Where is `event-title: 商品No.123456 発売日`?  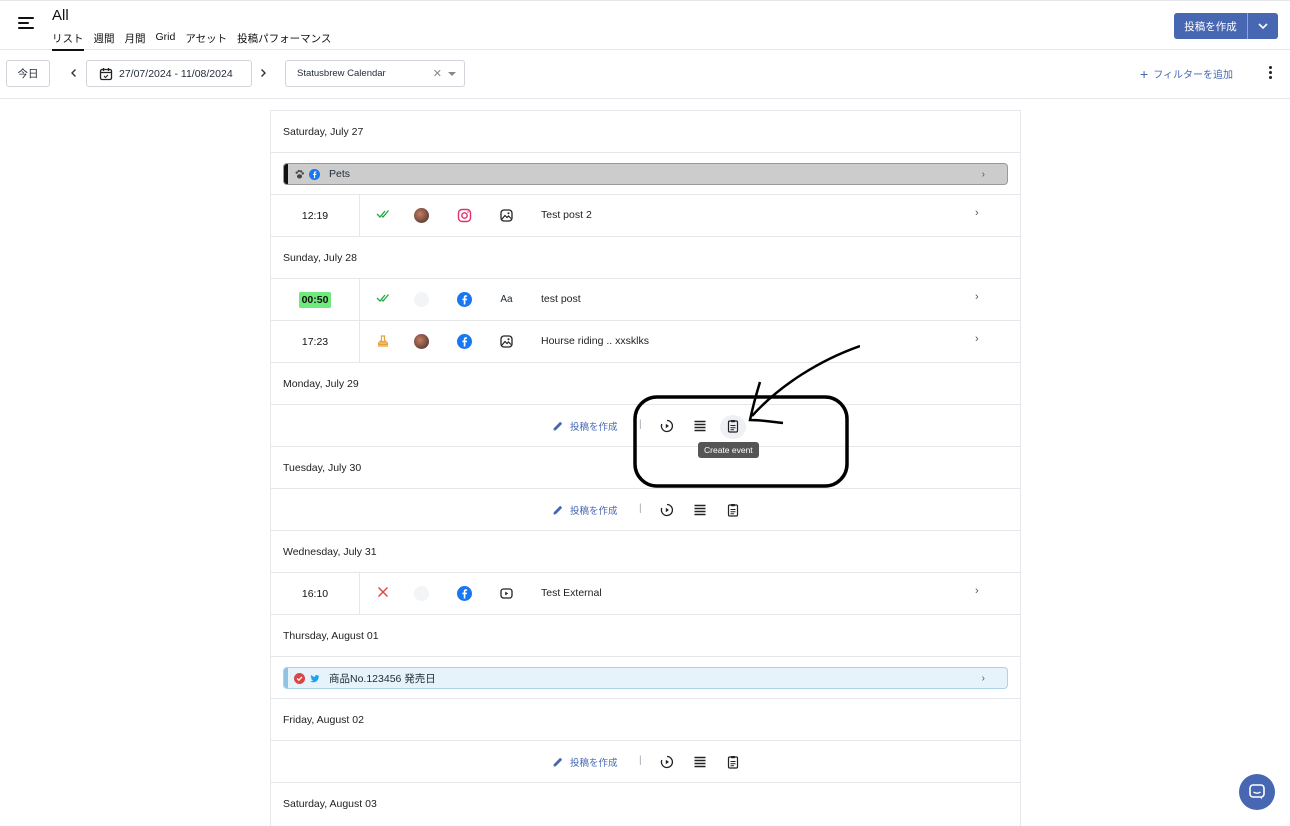 event-title: 商品No.123456 発売日 is located at coordinates (382, 678).